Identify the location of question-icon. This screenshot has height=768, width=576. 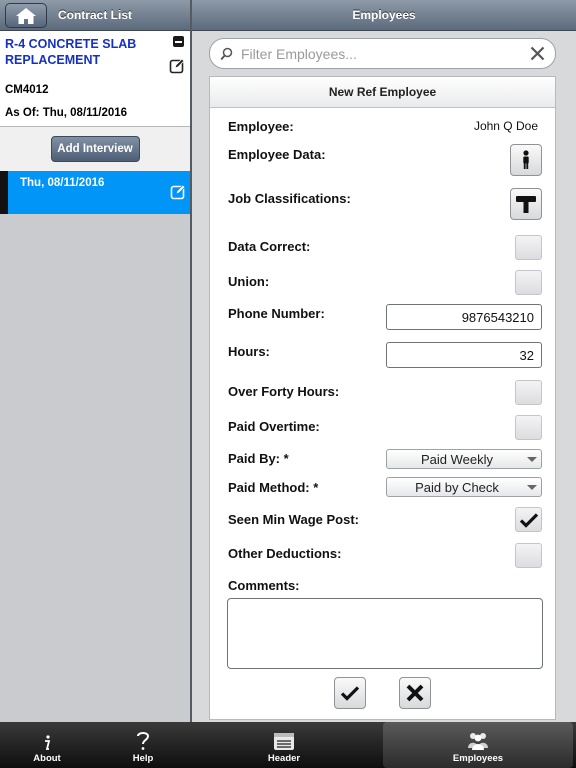
(143, 741).